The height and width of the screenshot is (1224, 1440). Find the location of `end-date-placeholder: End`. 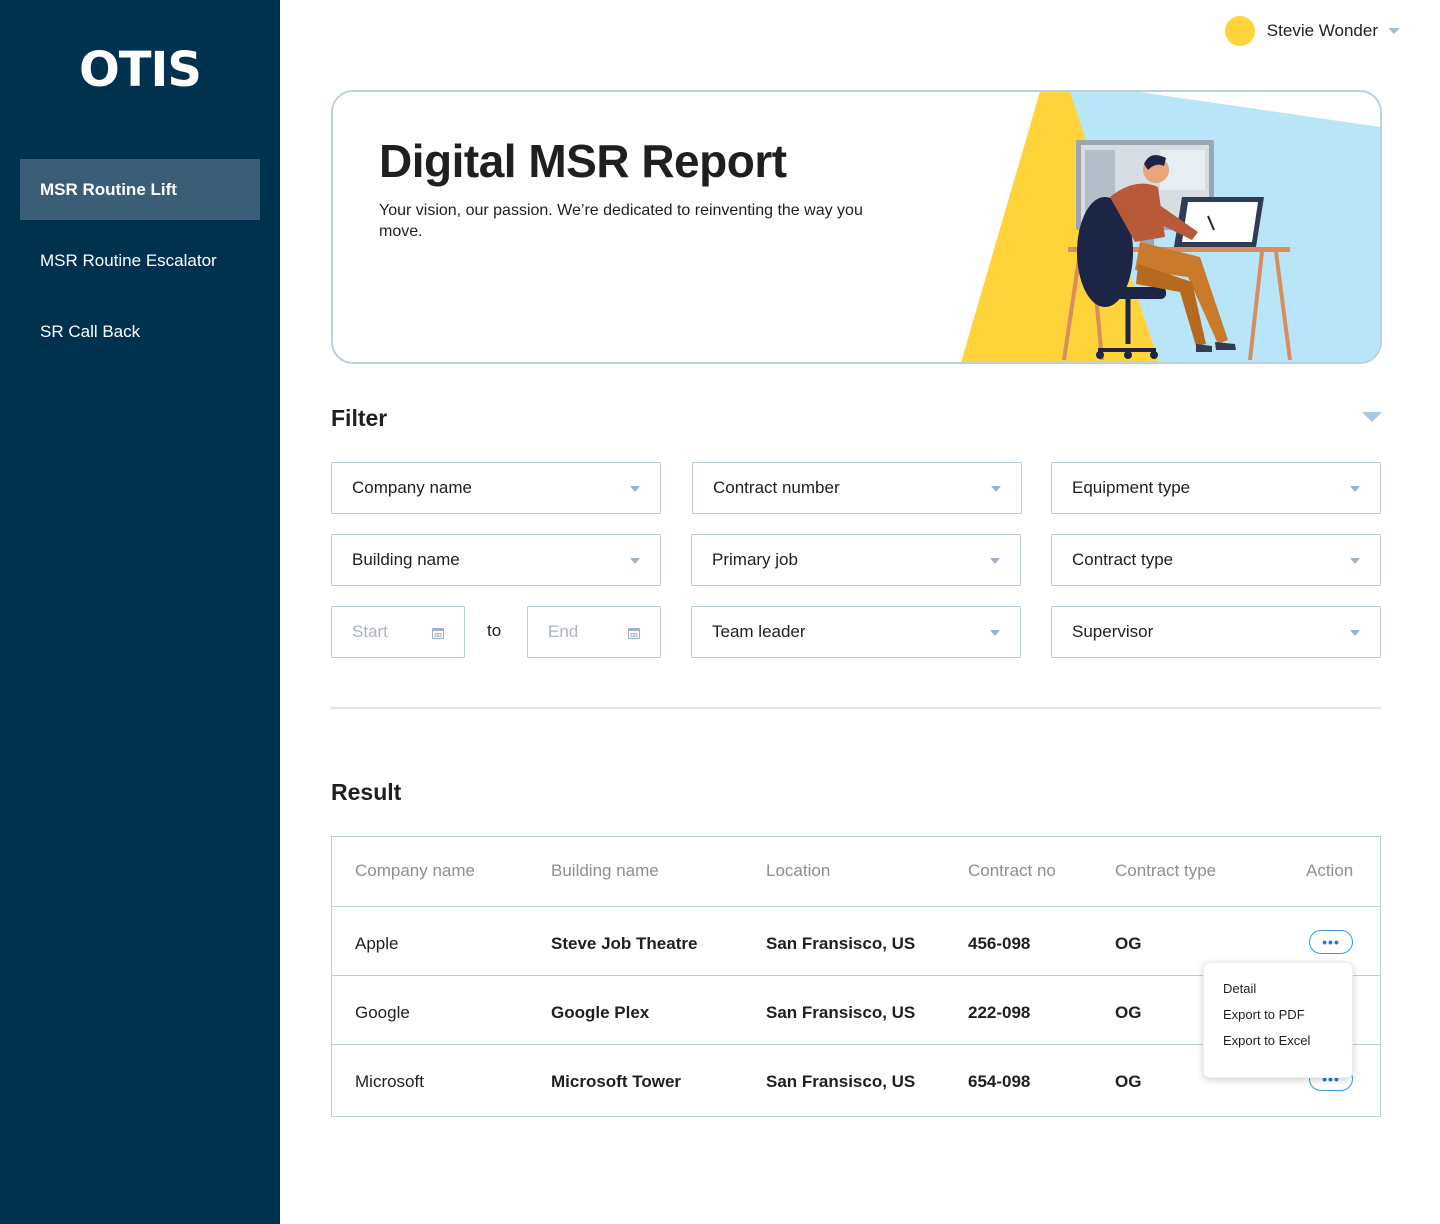

end-date-placeholder: End is located at coordinates (563, 631).